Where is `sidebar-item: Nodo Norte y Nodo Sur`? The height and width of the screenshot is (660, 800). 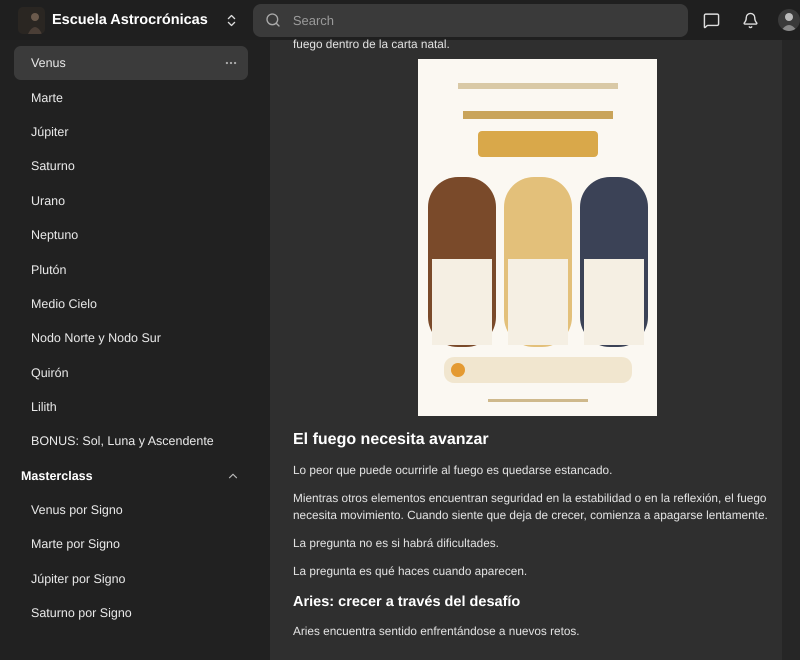
sidebar-item: Nodo Norte y Nodo Sur is located at coordinates (131, 338).